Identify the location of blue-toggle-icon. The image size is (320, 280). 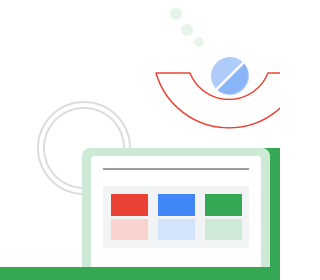
(230, 76).